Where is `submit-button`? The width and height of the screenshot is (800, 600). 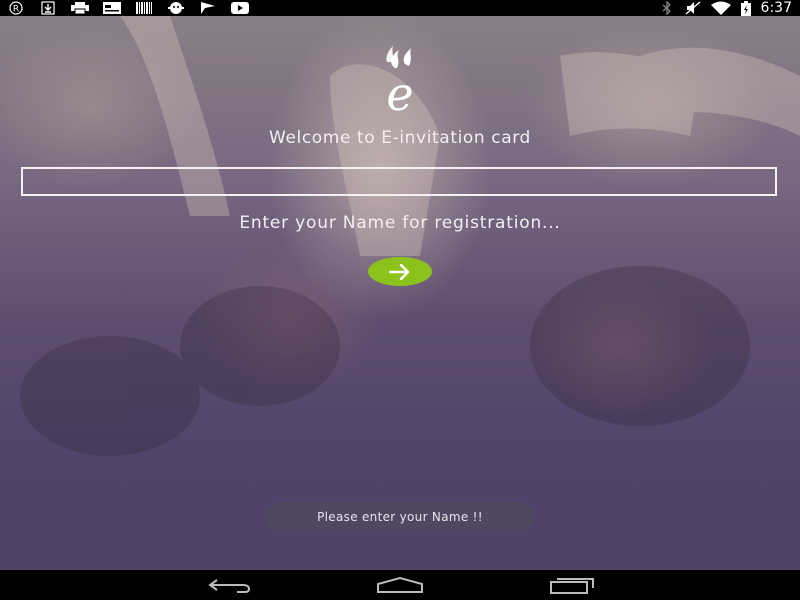 submit-button is located at coordinates (400, 271).